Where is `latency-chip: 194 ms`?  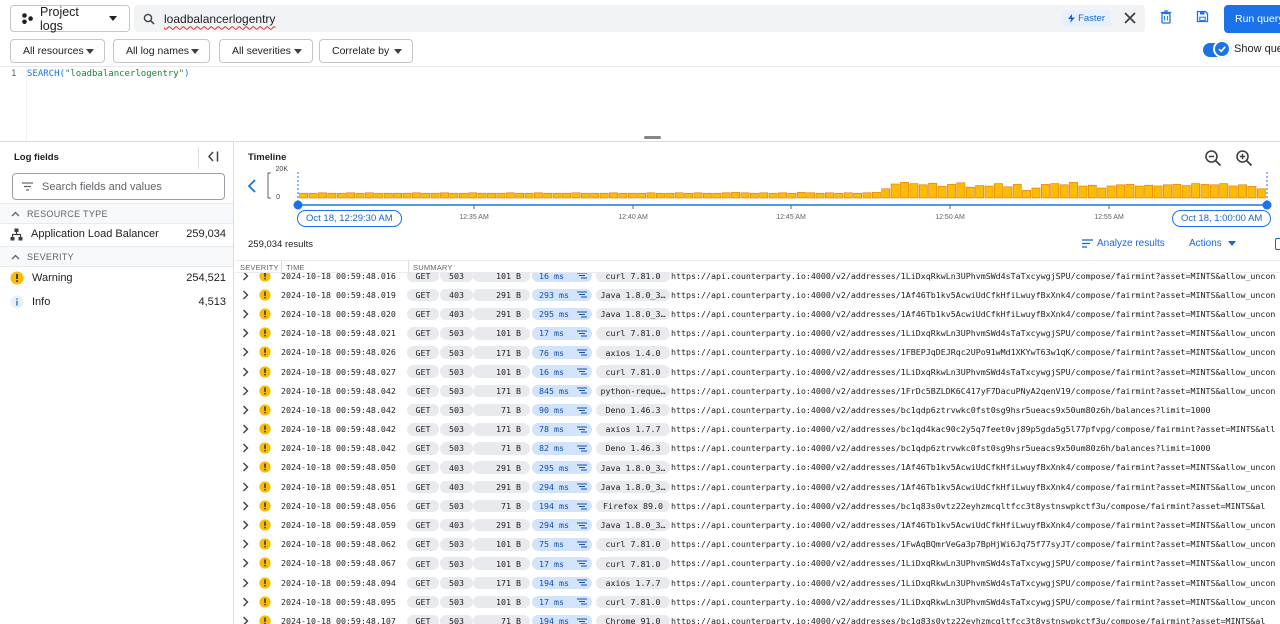
latency-chip: 194 ms is located at coordinates (562, 506).